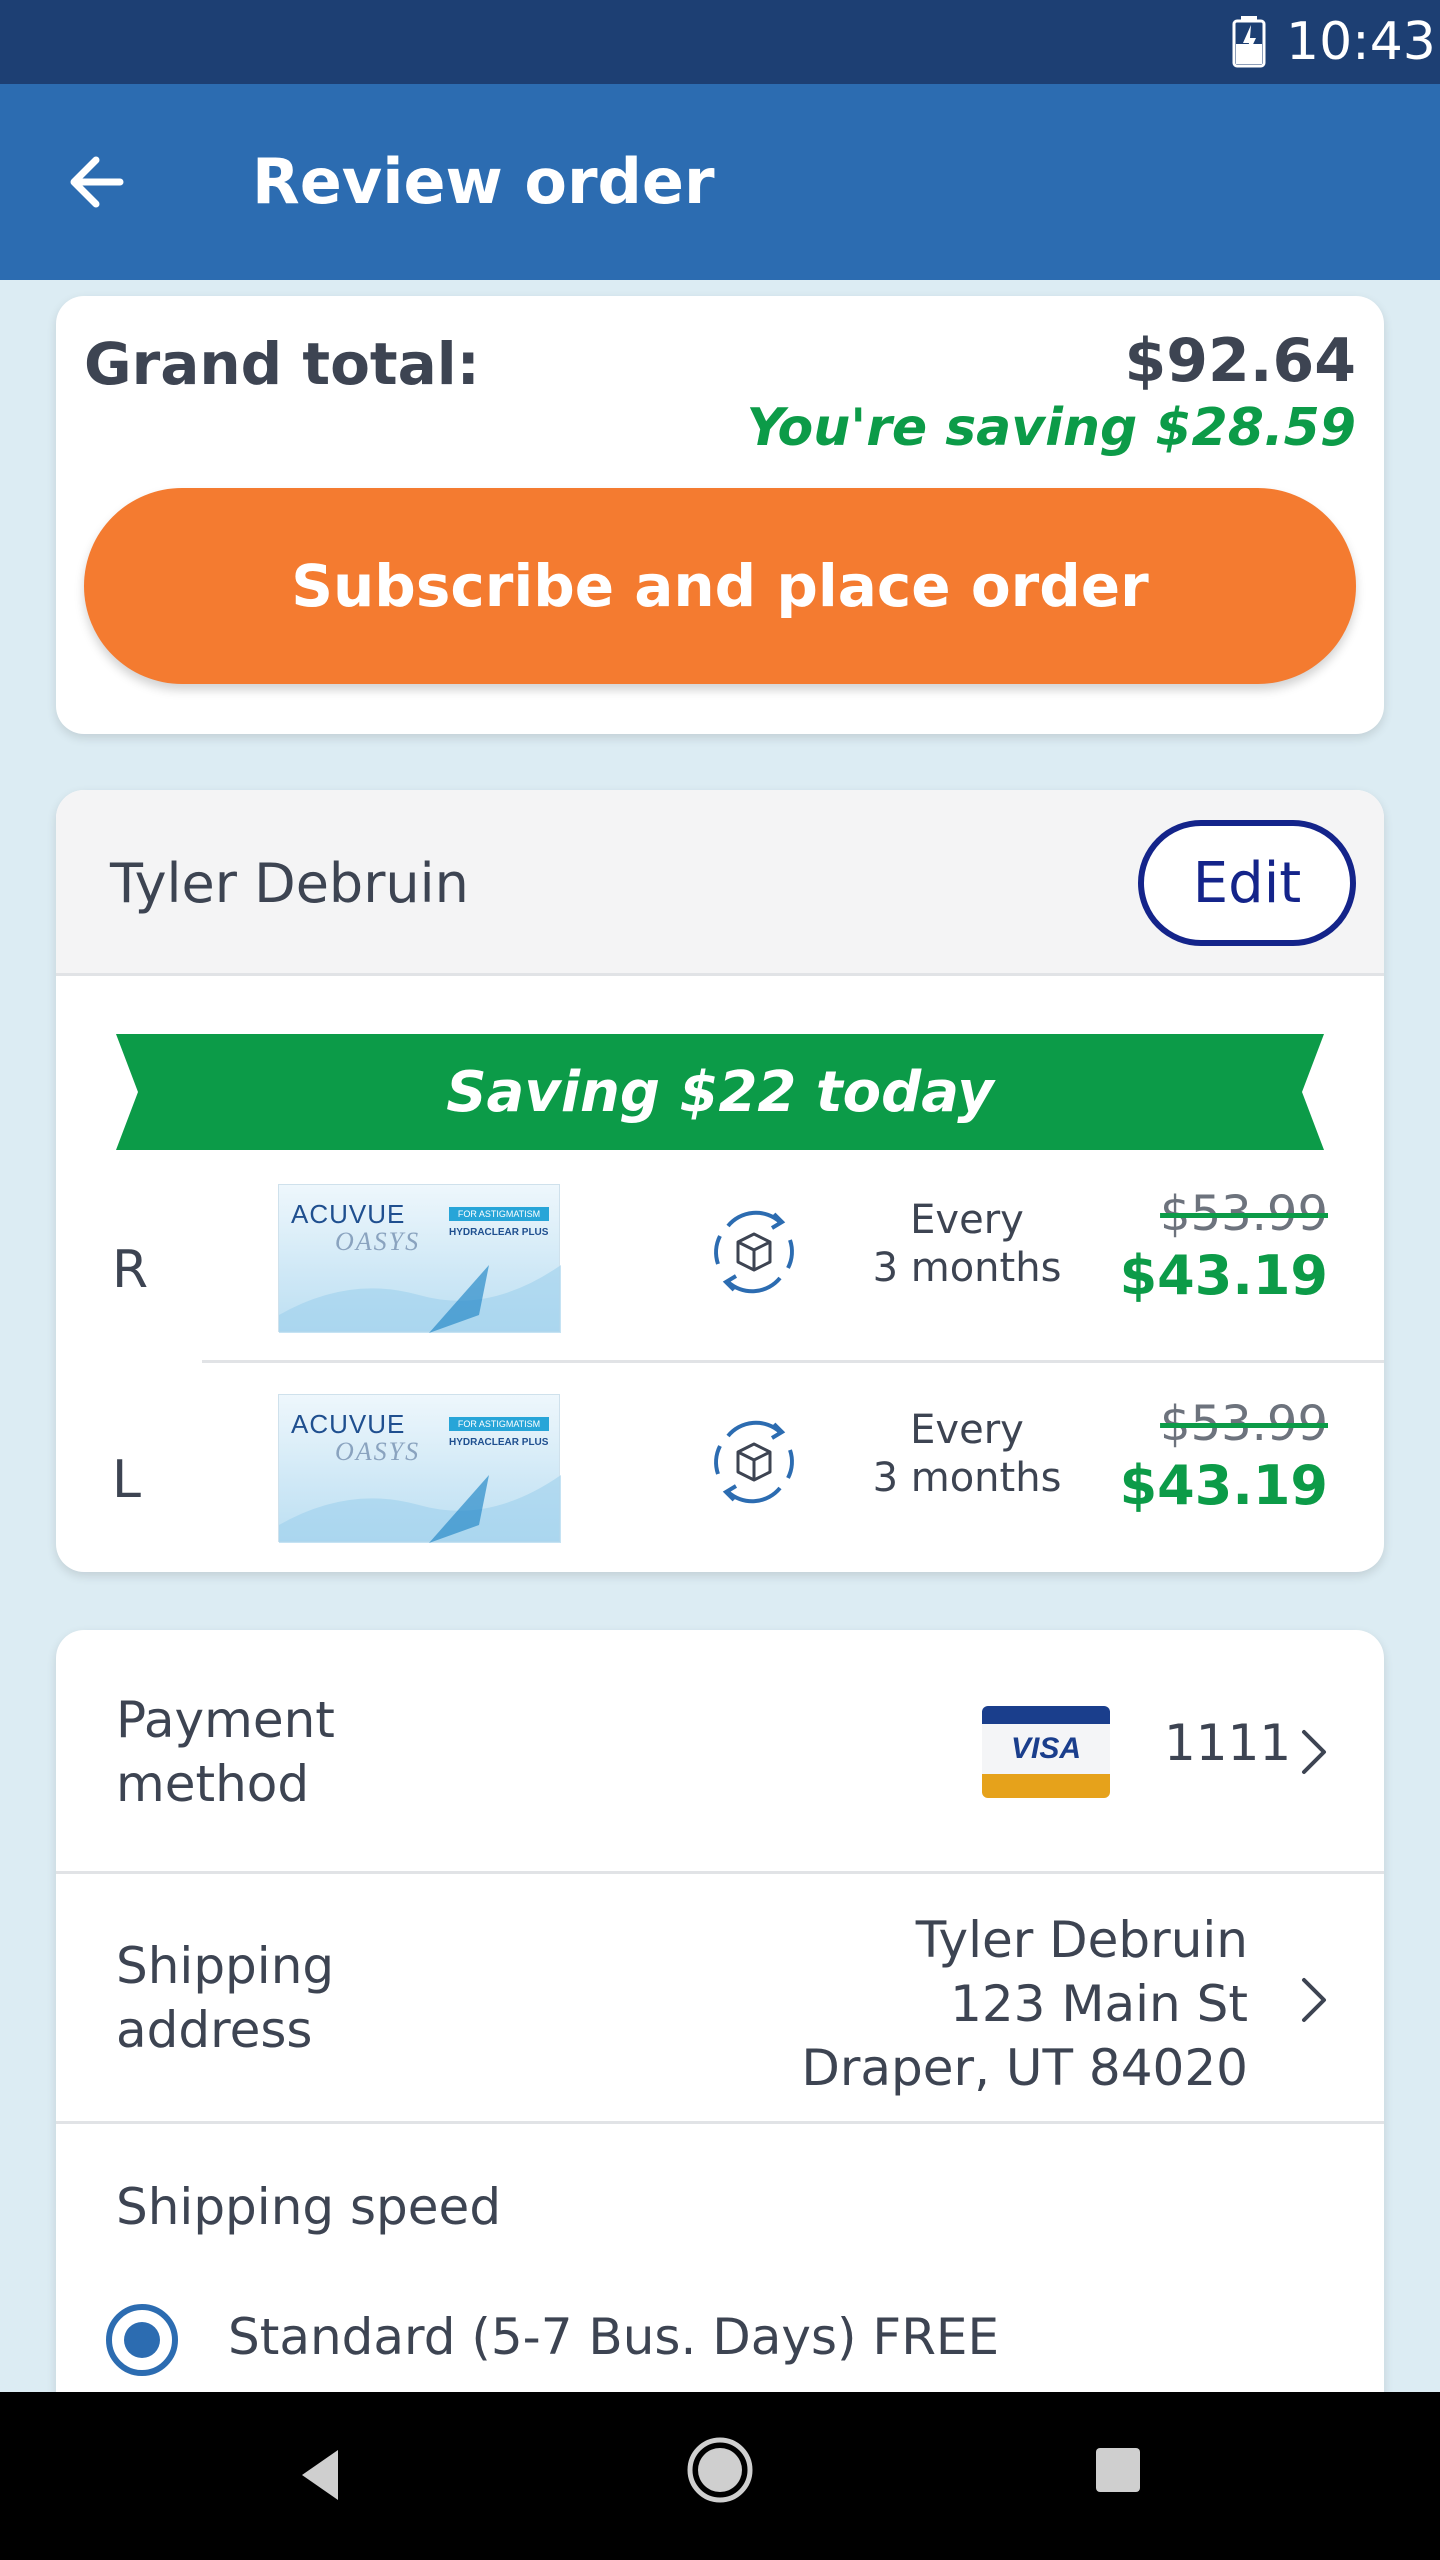  I want to click on payment-label-line2: method, so click(213, 1784).